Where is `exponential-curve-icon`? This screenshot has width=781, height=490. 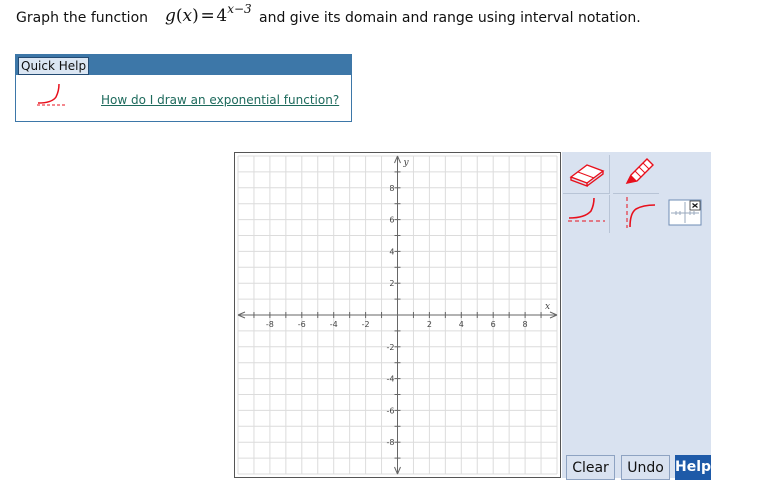
exponential-curve-icon is located at coordinates (52, 97).